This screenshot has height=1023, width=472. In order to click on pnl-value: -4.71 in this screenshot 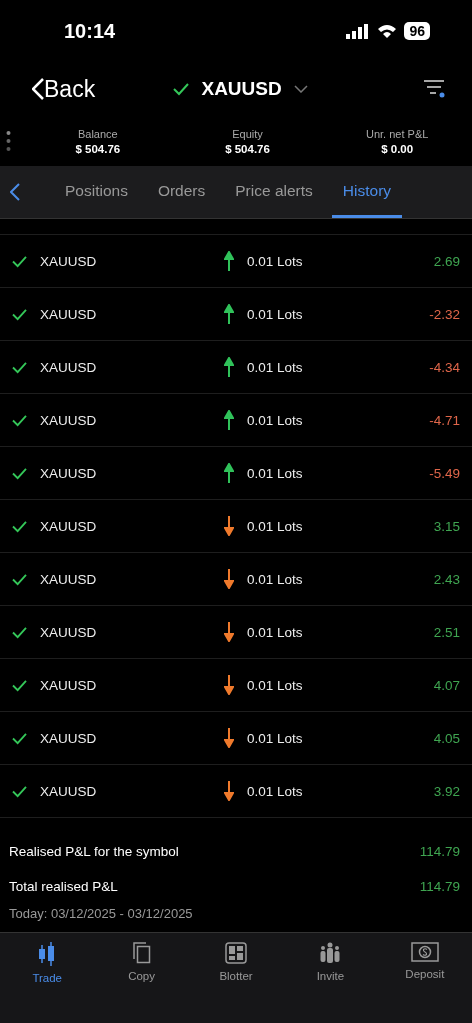, I will do `click(444, 420)`.